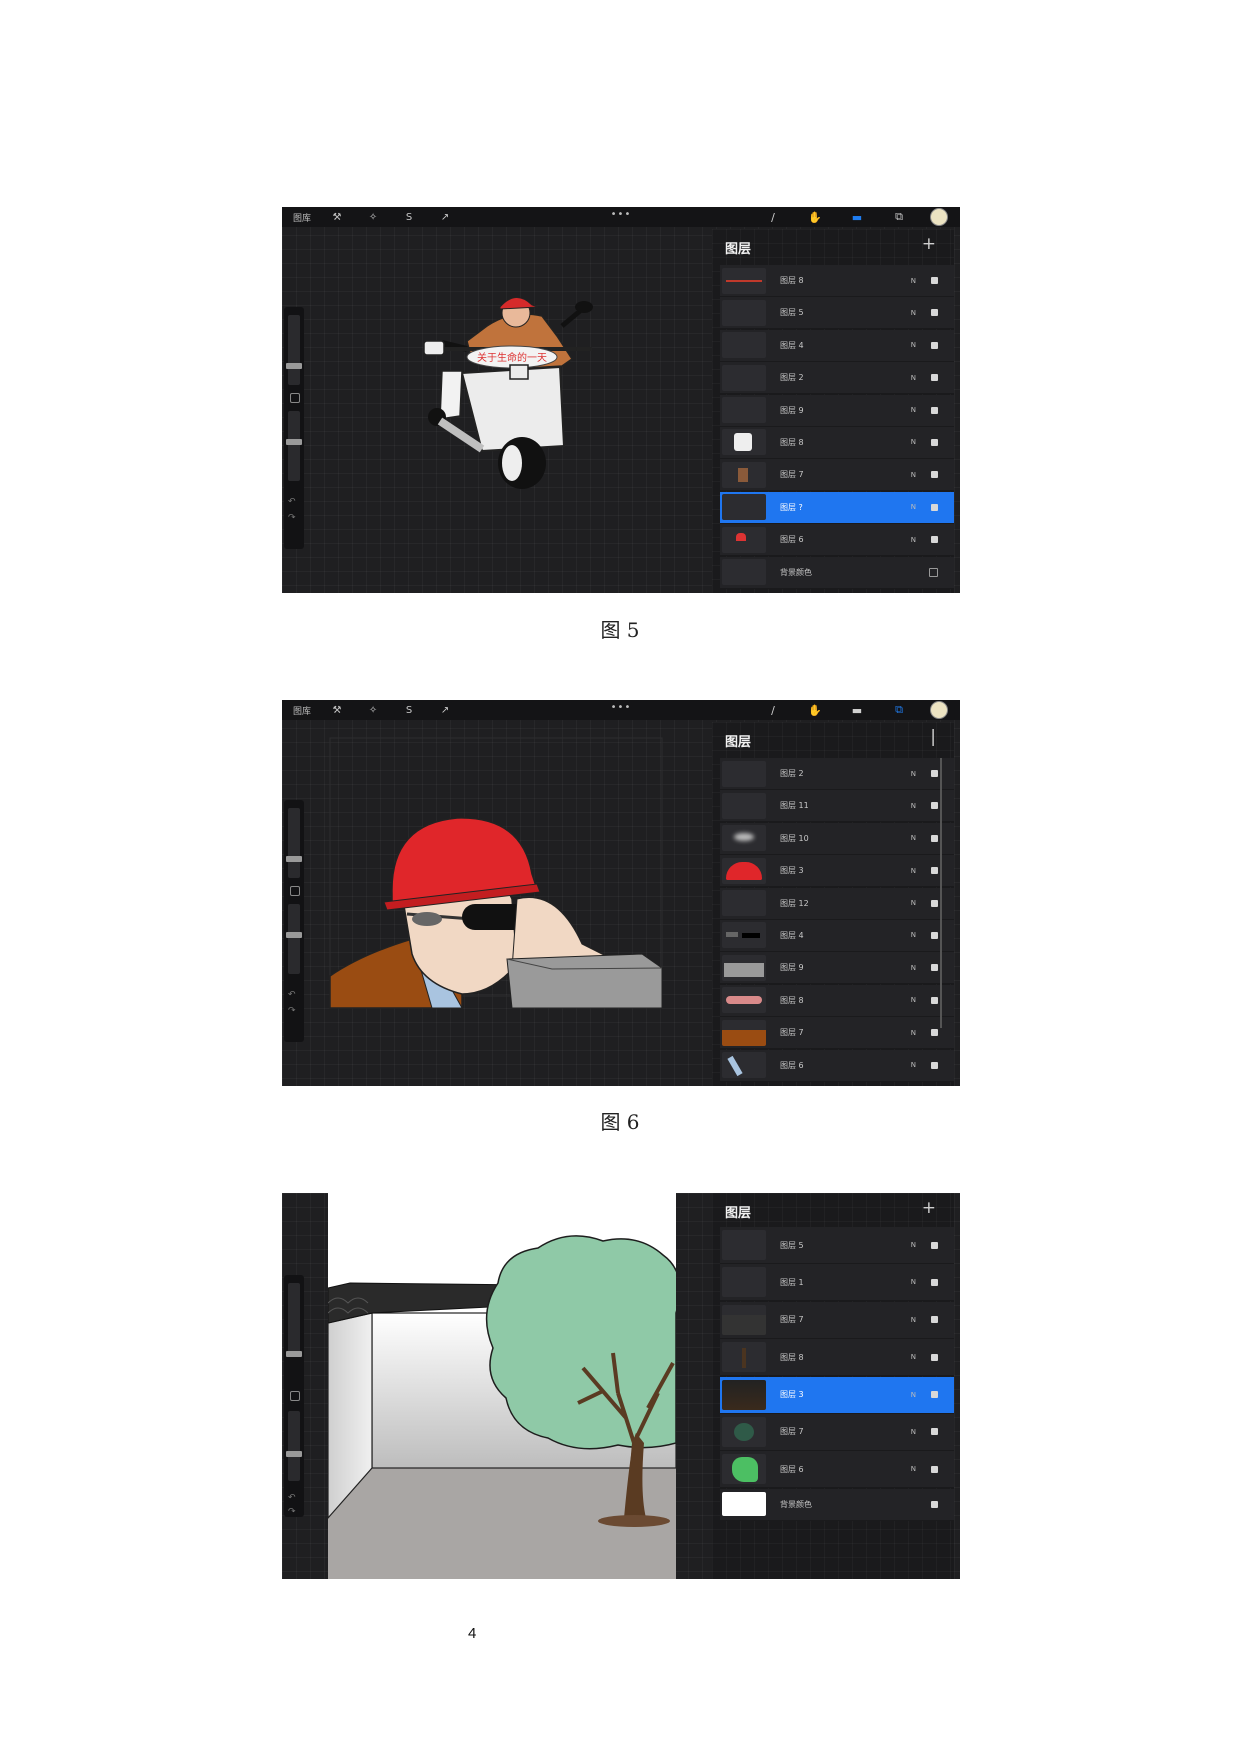 The image size is (1240, 1754). I want to click on layer-row-selected: 图层 3 N, so click(837, 1395).